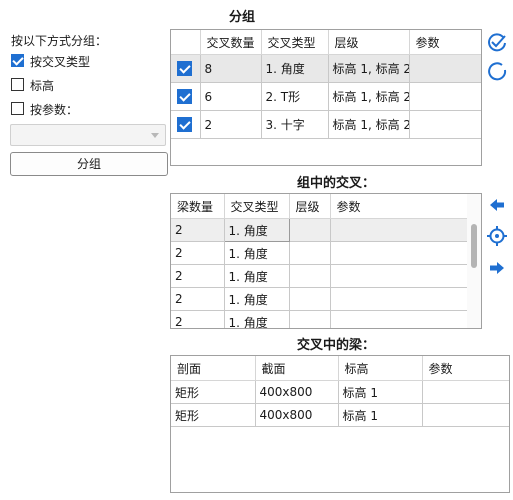  What do you see at coordinates (399, 206) in the screenshot?
I see `intersections-header-param: 参数` at bounding box center [399, 206].